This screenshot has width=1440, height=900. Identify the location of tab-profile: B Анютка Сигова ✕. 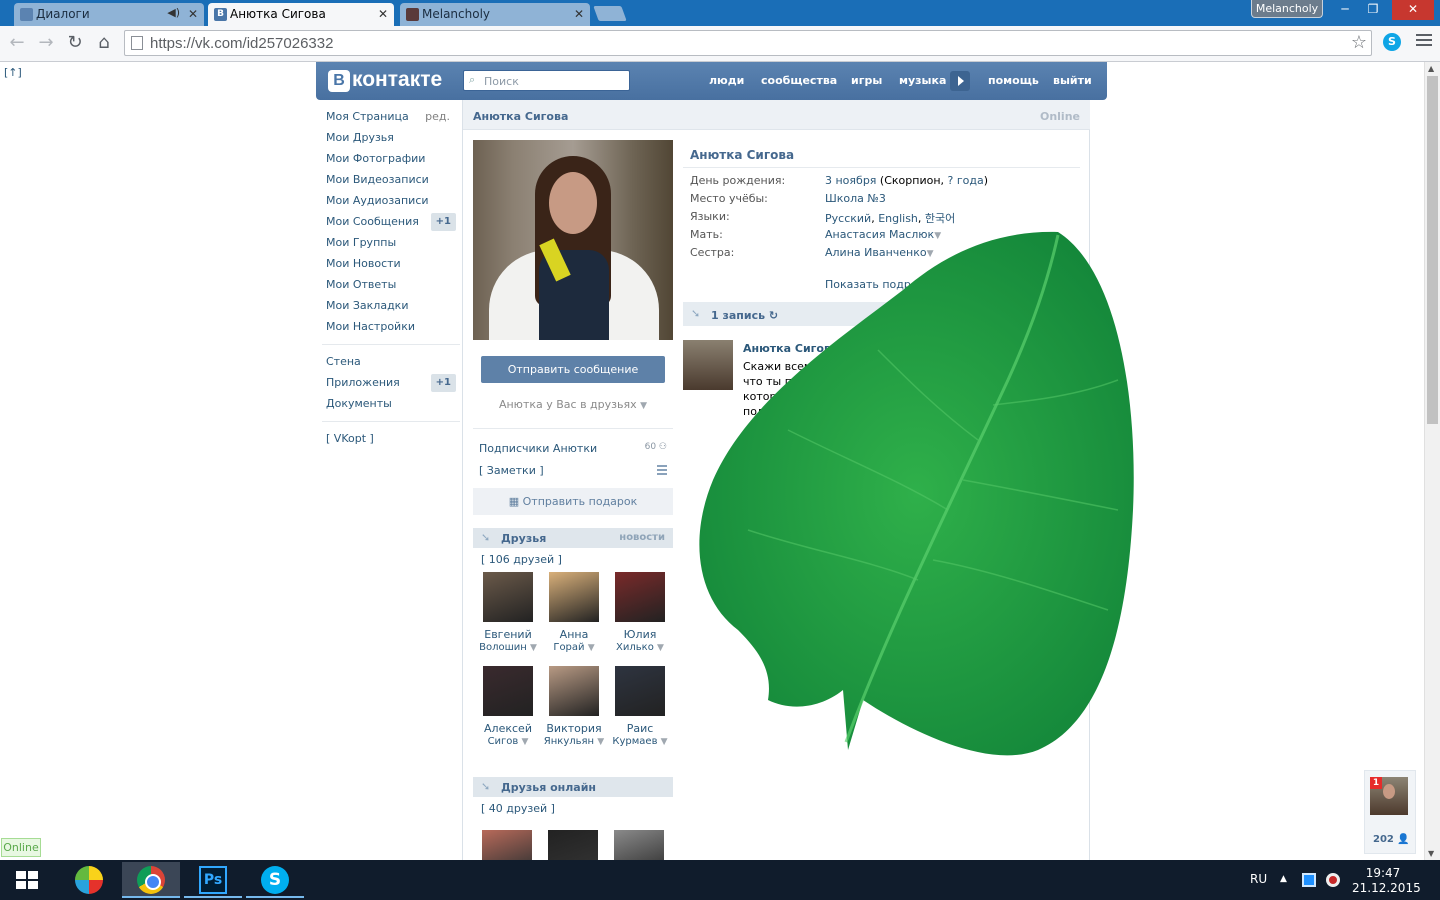
(301, 14).